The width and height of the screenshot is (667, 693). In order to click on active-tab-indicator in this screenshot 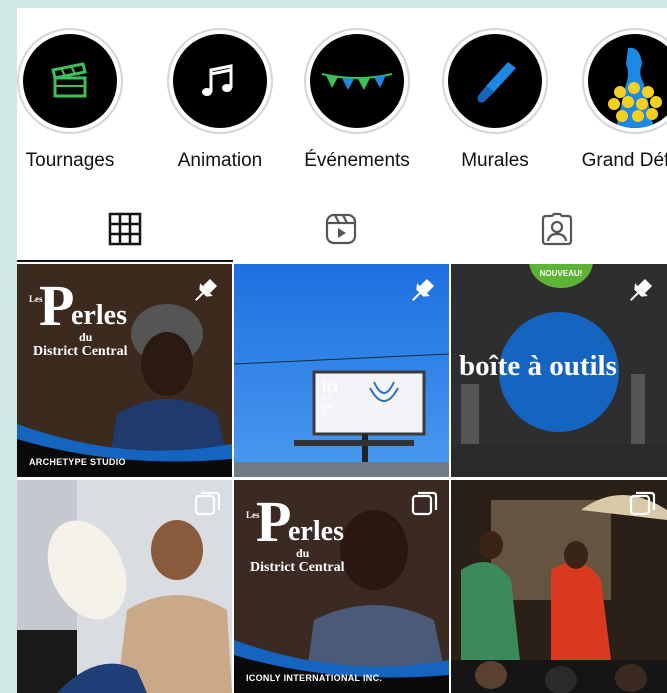, I will do `click(125, 261)`.